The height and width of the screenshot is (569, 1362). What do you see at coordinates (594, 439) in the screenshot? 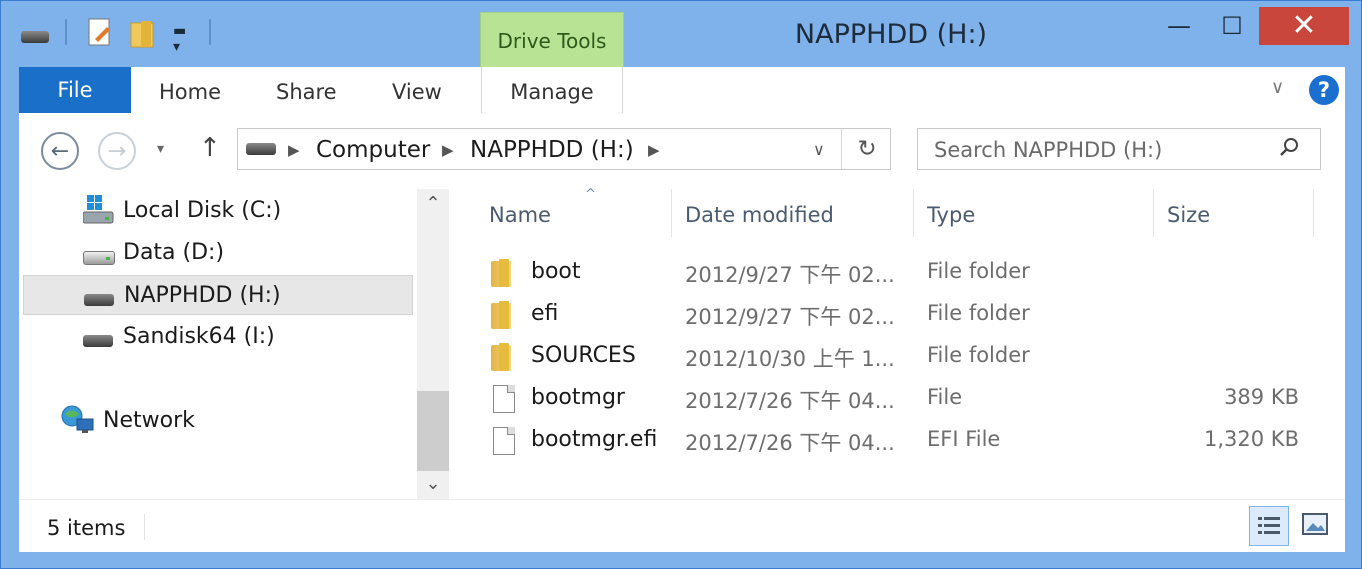
I see `file-name: bootmgr.efi` at bounding box center [594, 439].